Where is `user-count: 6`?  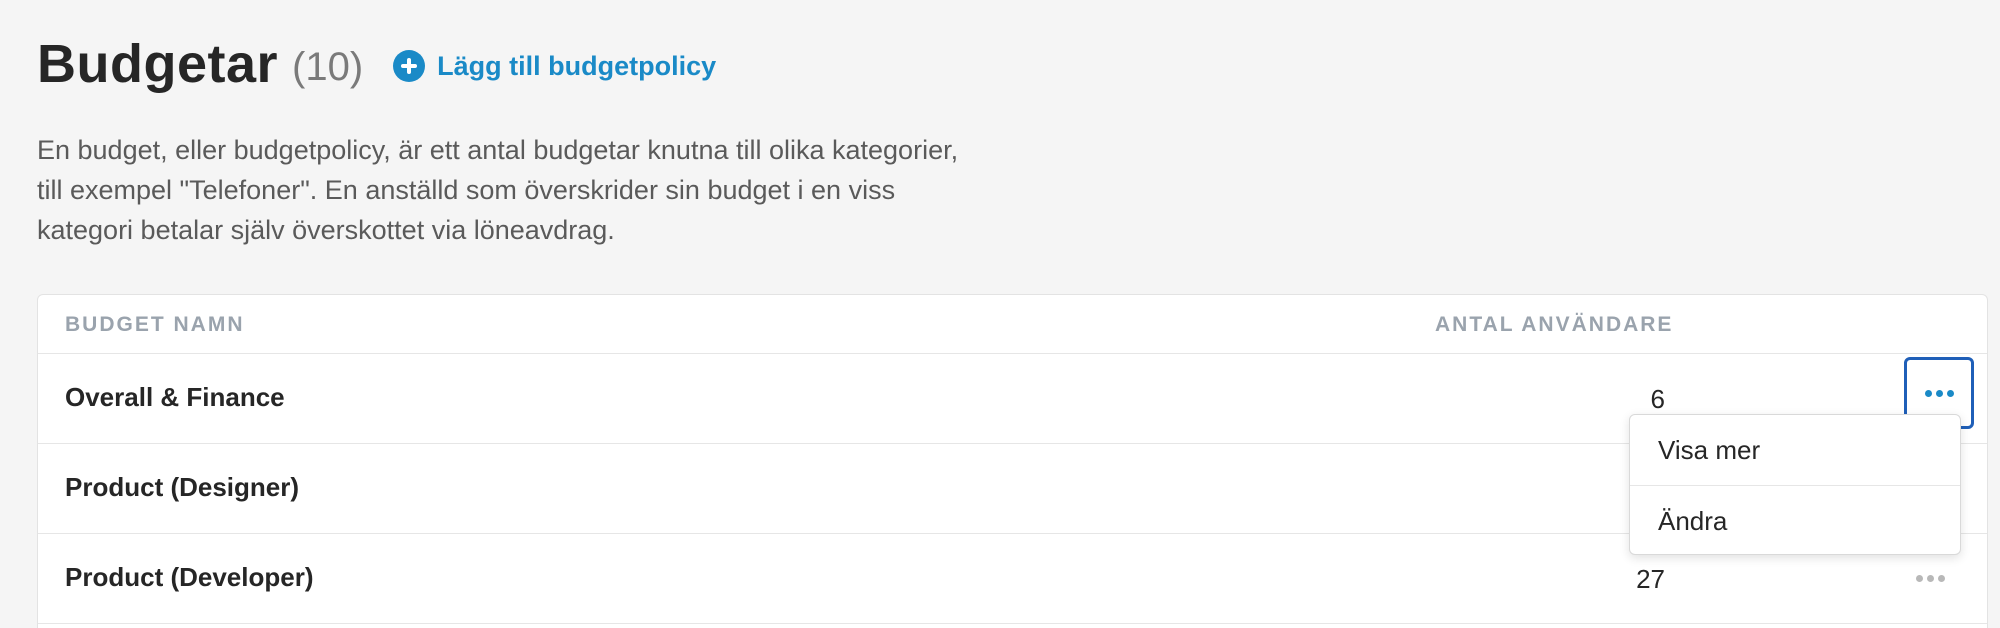 user-count: 6 is located at coordinates (1657, 399).